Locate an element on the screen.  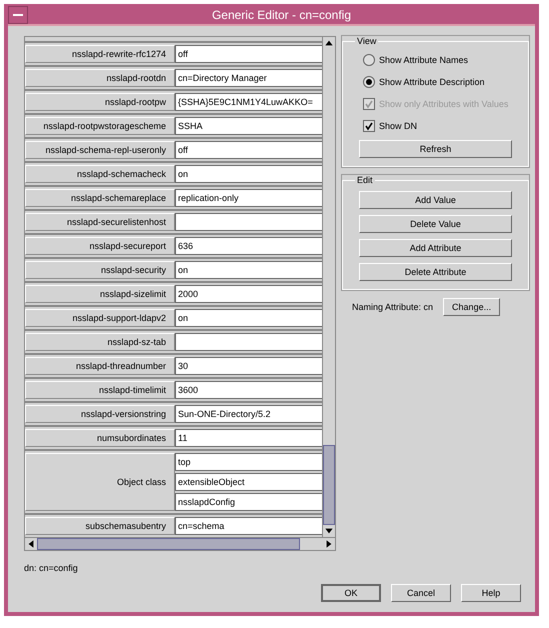
option-label: Show only Attributes with Values is located at coordinates (443, 104).